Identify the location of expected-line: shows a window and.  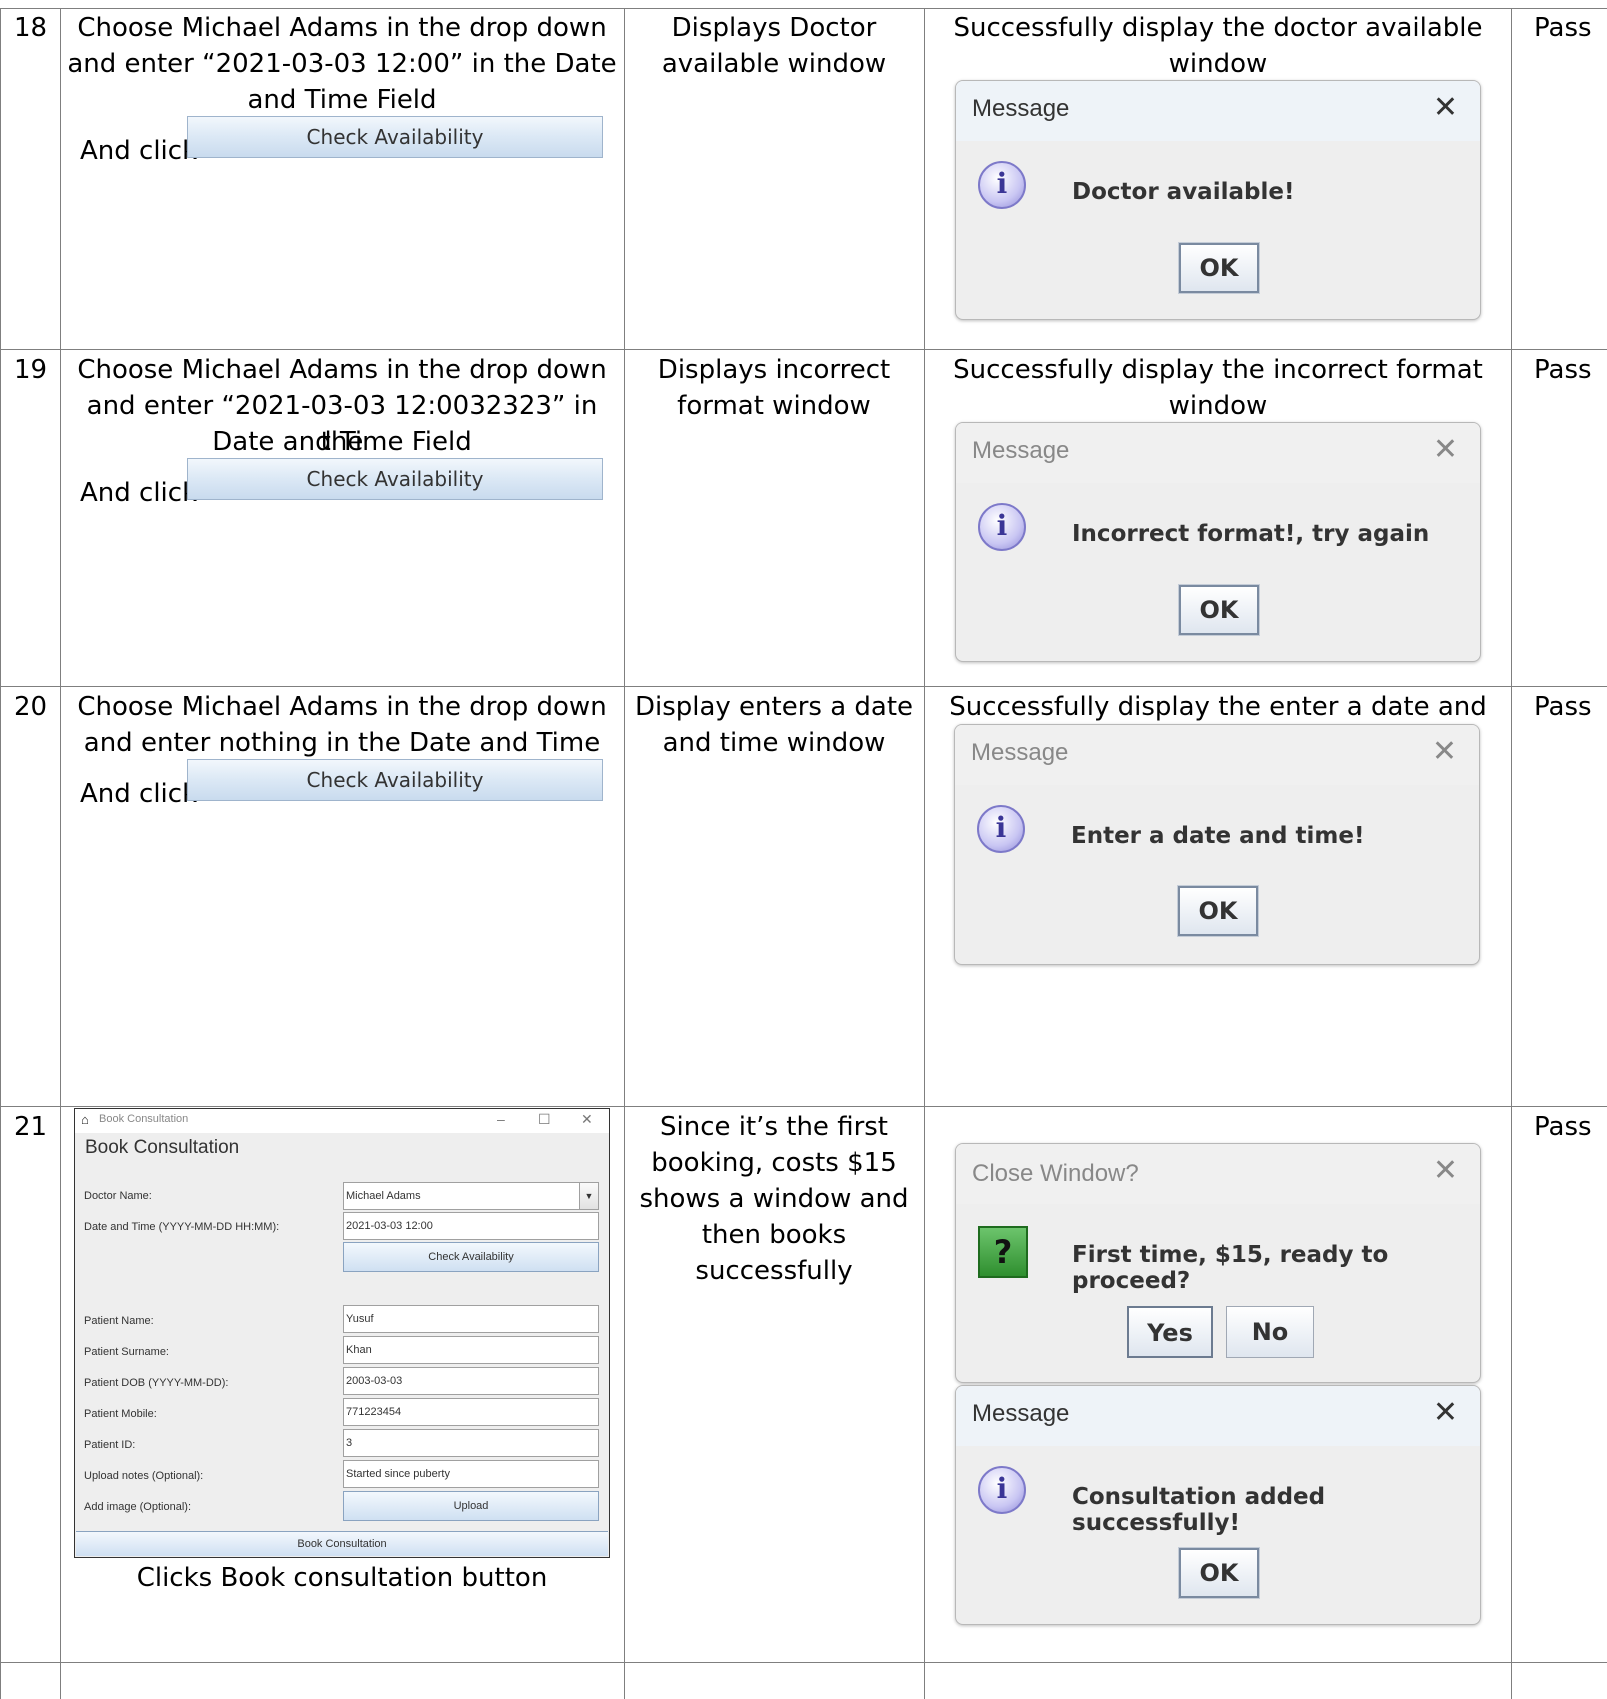
(774, 1199).